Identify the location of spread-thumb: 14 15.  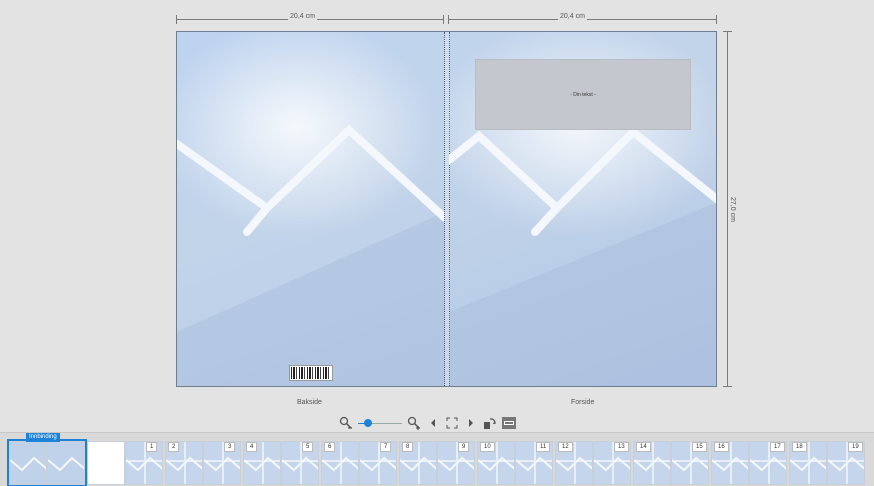
(671, 463).